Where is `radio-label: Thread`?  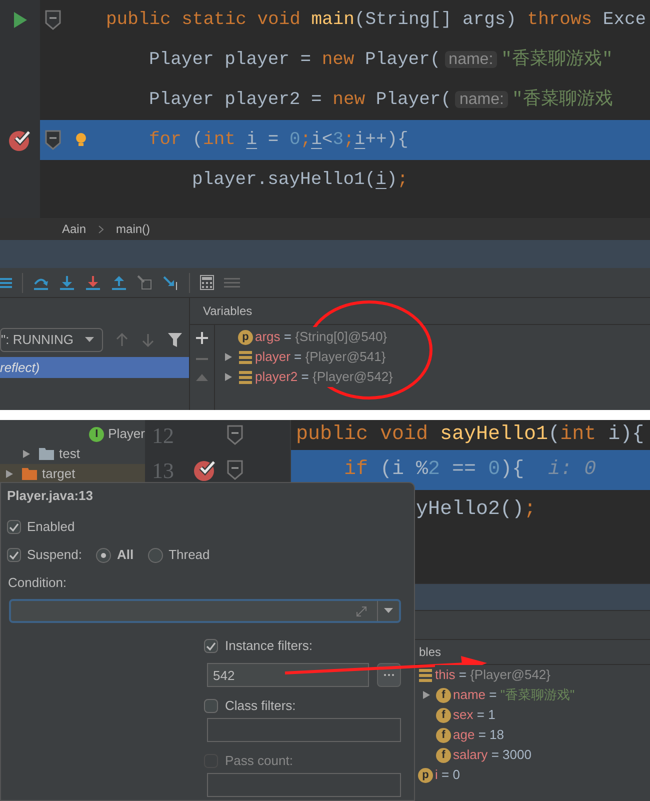
radio-label: Thread is located at coordinates (189, 555).